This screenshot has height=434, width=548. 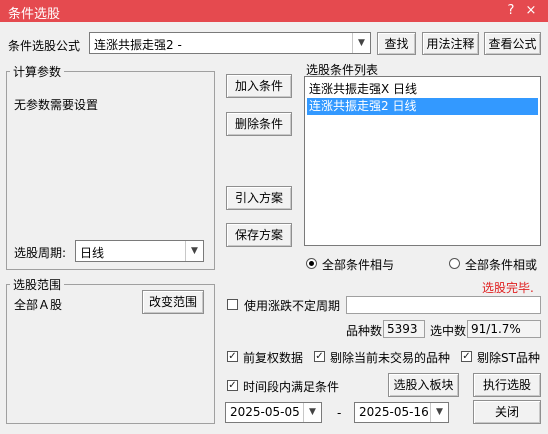 I want to click on exclude-st-label: 剔除ST品种, so click(x=508, y=358).